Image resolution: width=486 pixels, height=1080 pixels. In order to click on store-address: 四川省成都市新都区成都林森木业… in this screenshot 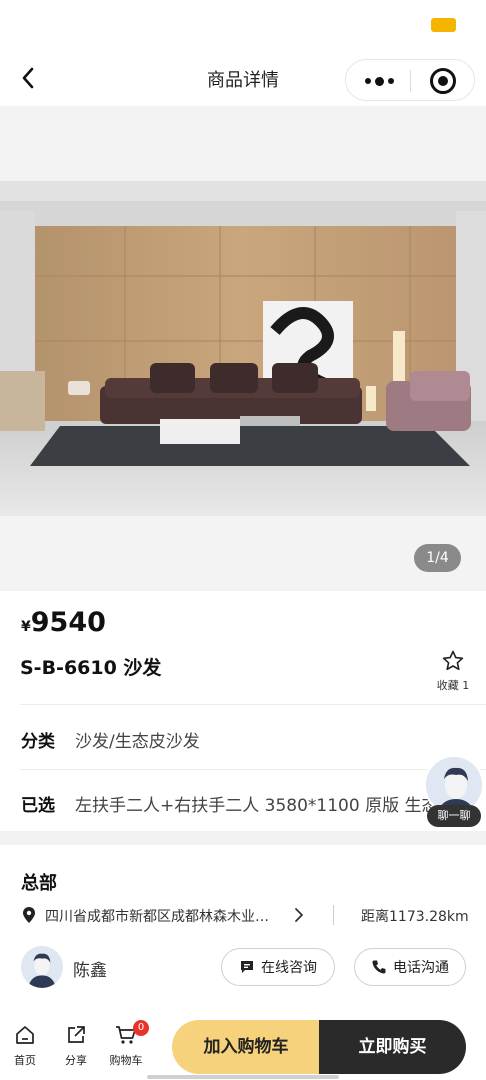, I will do `click(165, 916)`.